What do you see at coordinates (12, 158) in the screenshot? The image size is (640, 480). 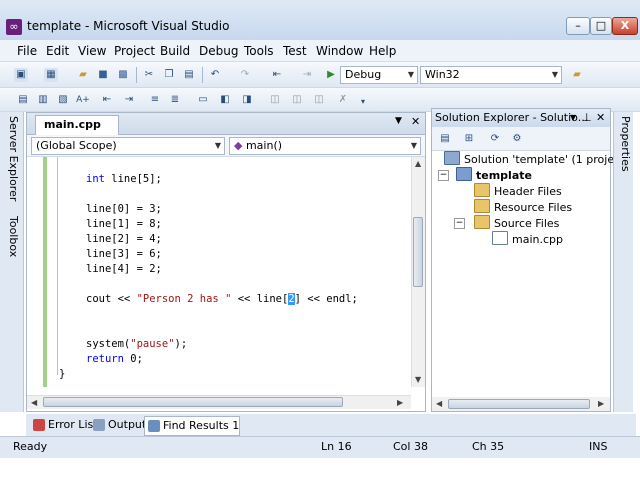 I see `server-explorer-tab: Server Explorer` at bounding box center [12, 158].